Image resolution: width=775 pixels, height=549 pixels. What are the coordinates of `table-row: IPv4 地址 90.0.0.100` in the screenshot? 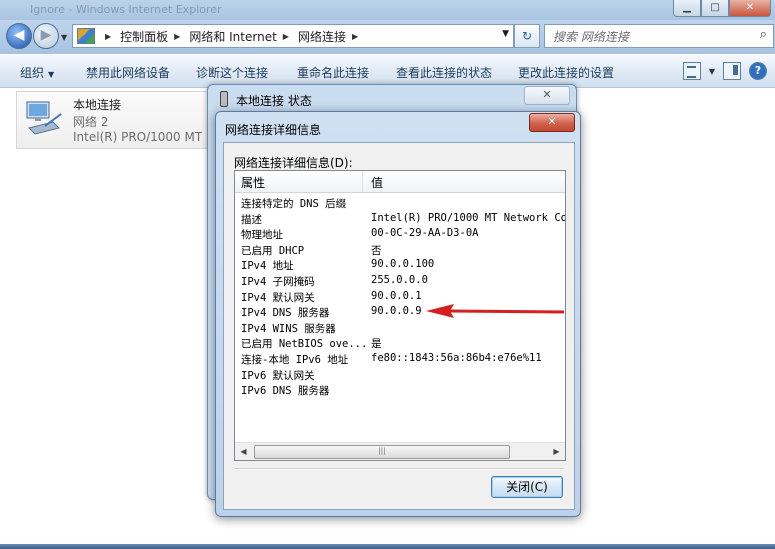 It's located at (400, 266).